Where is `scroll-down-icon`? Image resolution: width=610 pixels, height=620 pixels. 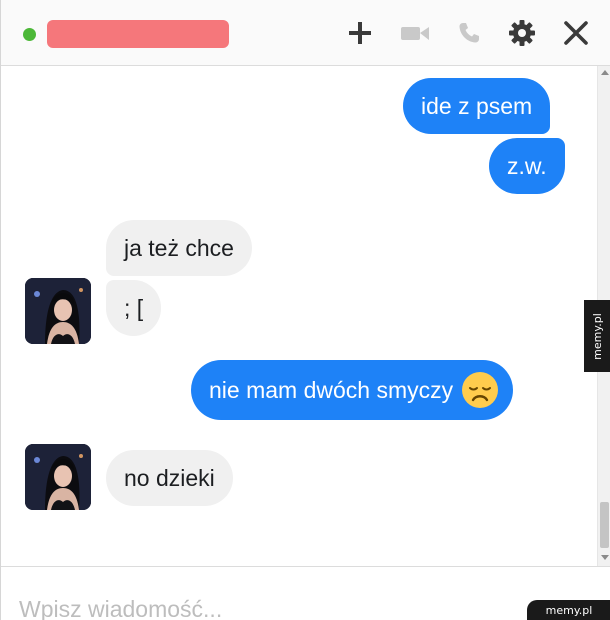 scroll-down-icon is located at coordinates (605, 557).